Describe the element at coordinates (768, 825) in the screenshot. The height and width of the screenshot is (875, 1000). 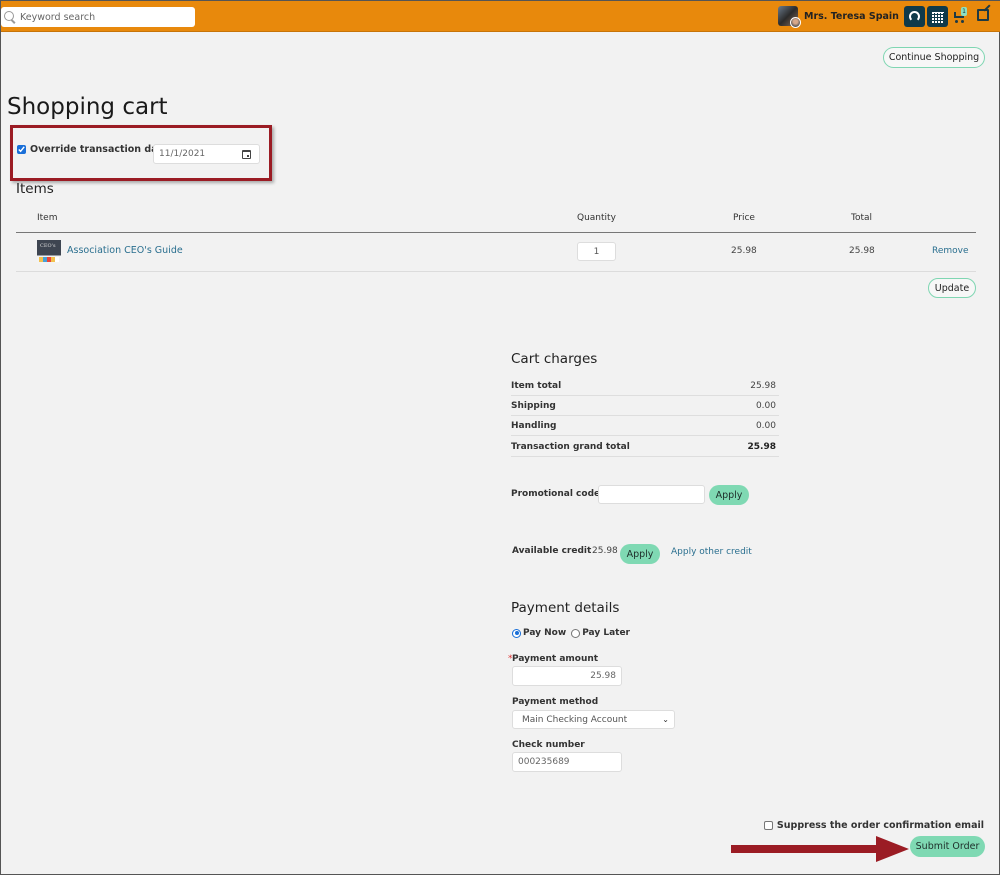
I see `suppress-email-checkbox` at that location.